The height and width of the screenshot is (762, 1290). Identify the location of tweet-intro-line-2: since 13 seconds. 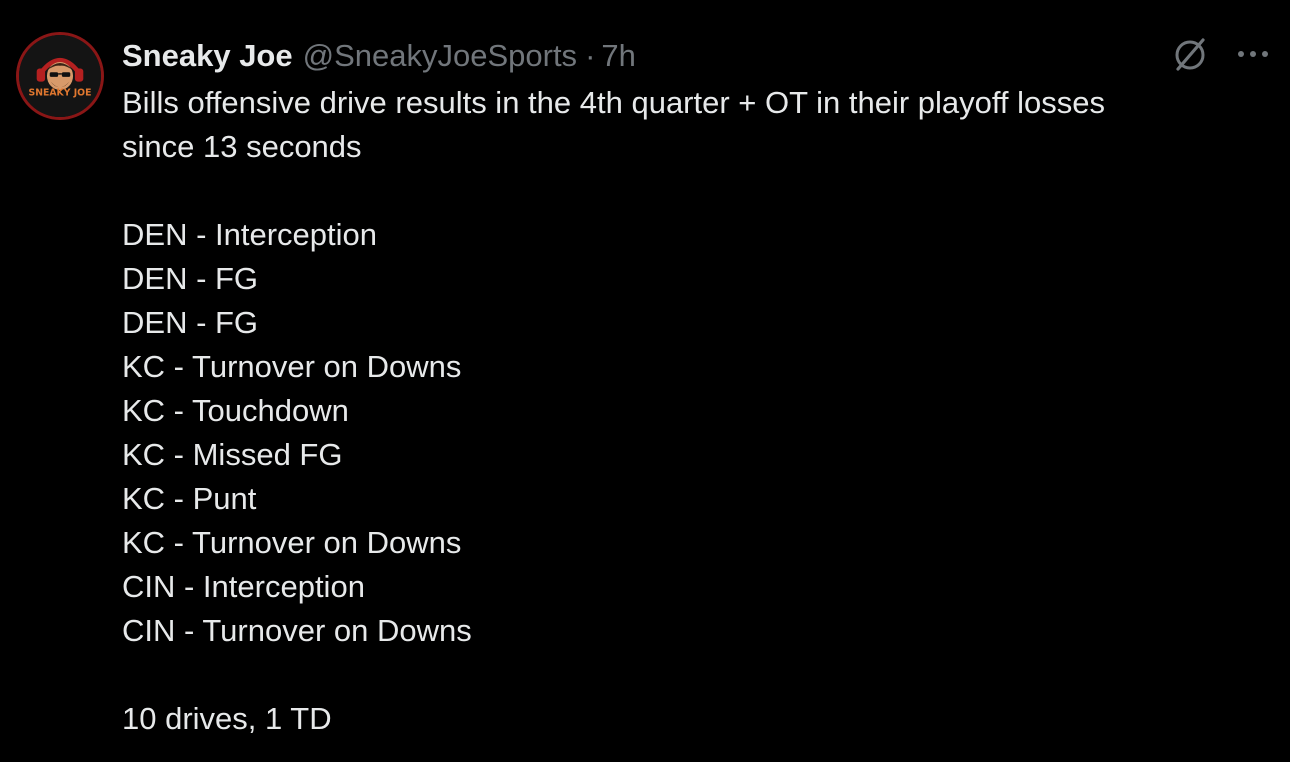
(242, 146).